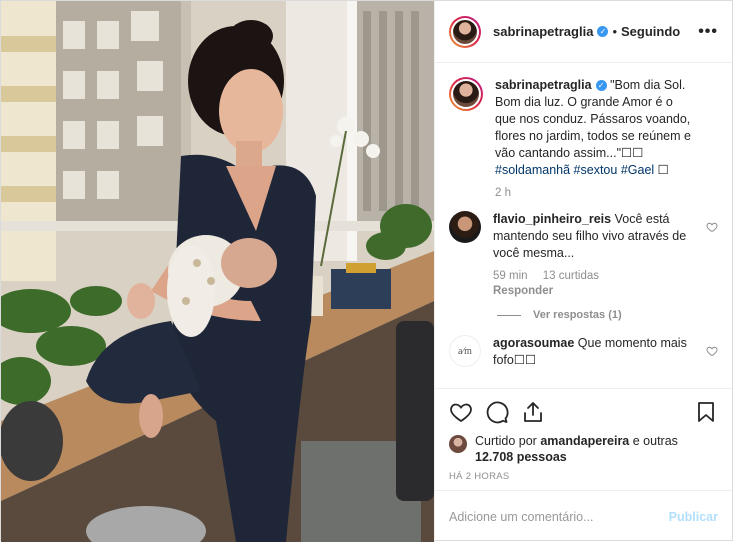 The image size is (733, 542). I want to click on following-button: Seguindo, so click(650, 31).